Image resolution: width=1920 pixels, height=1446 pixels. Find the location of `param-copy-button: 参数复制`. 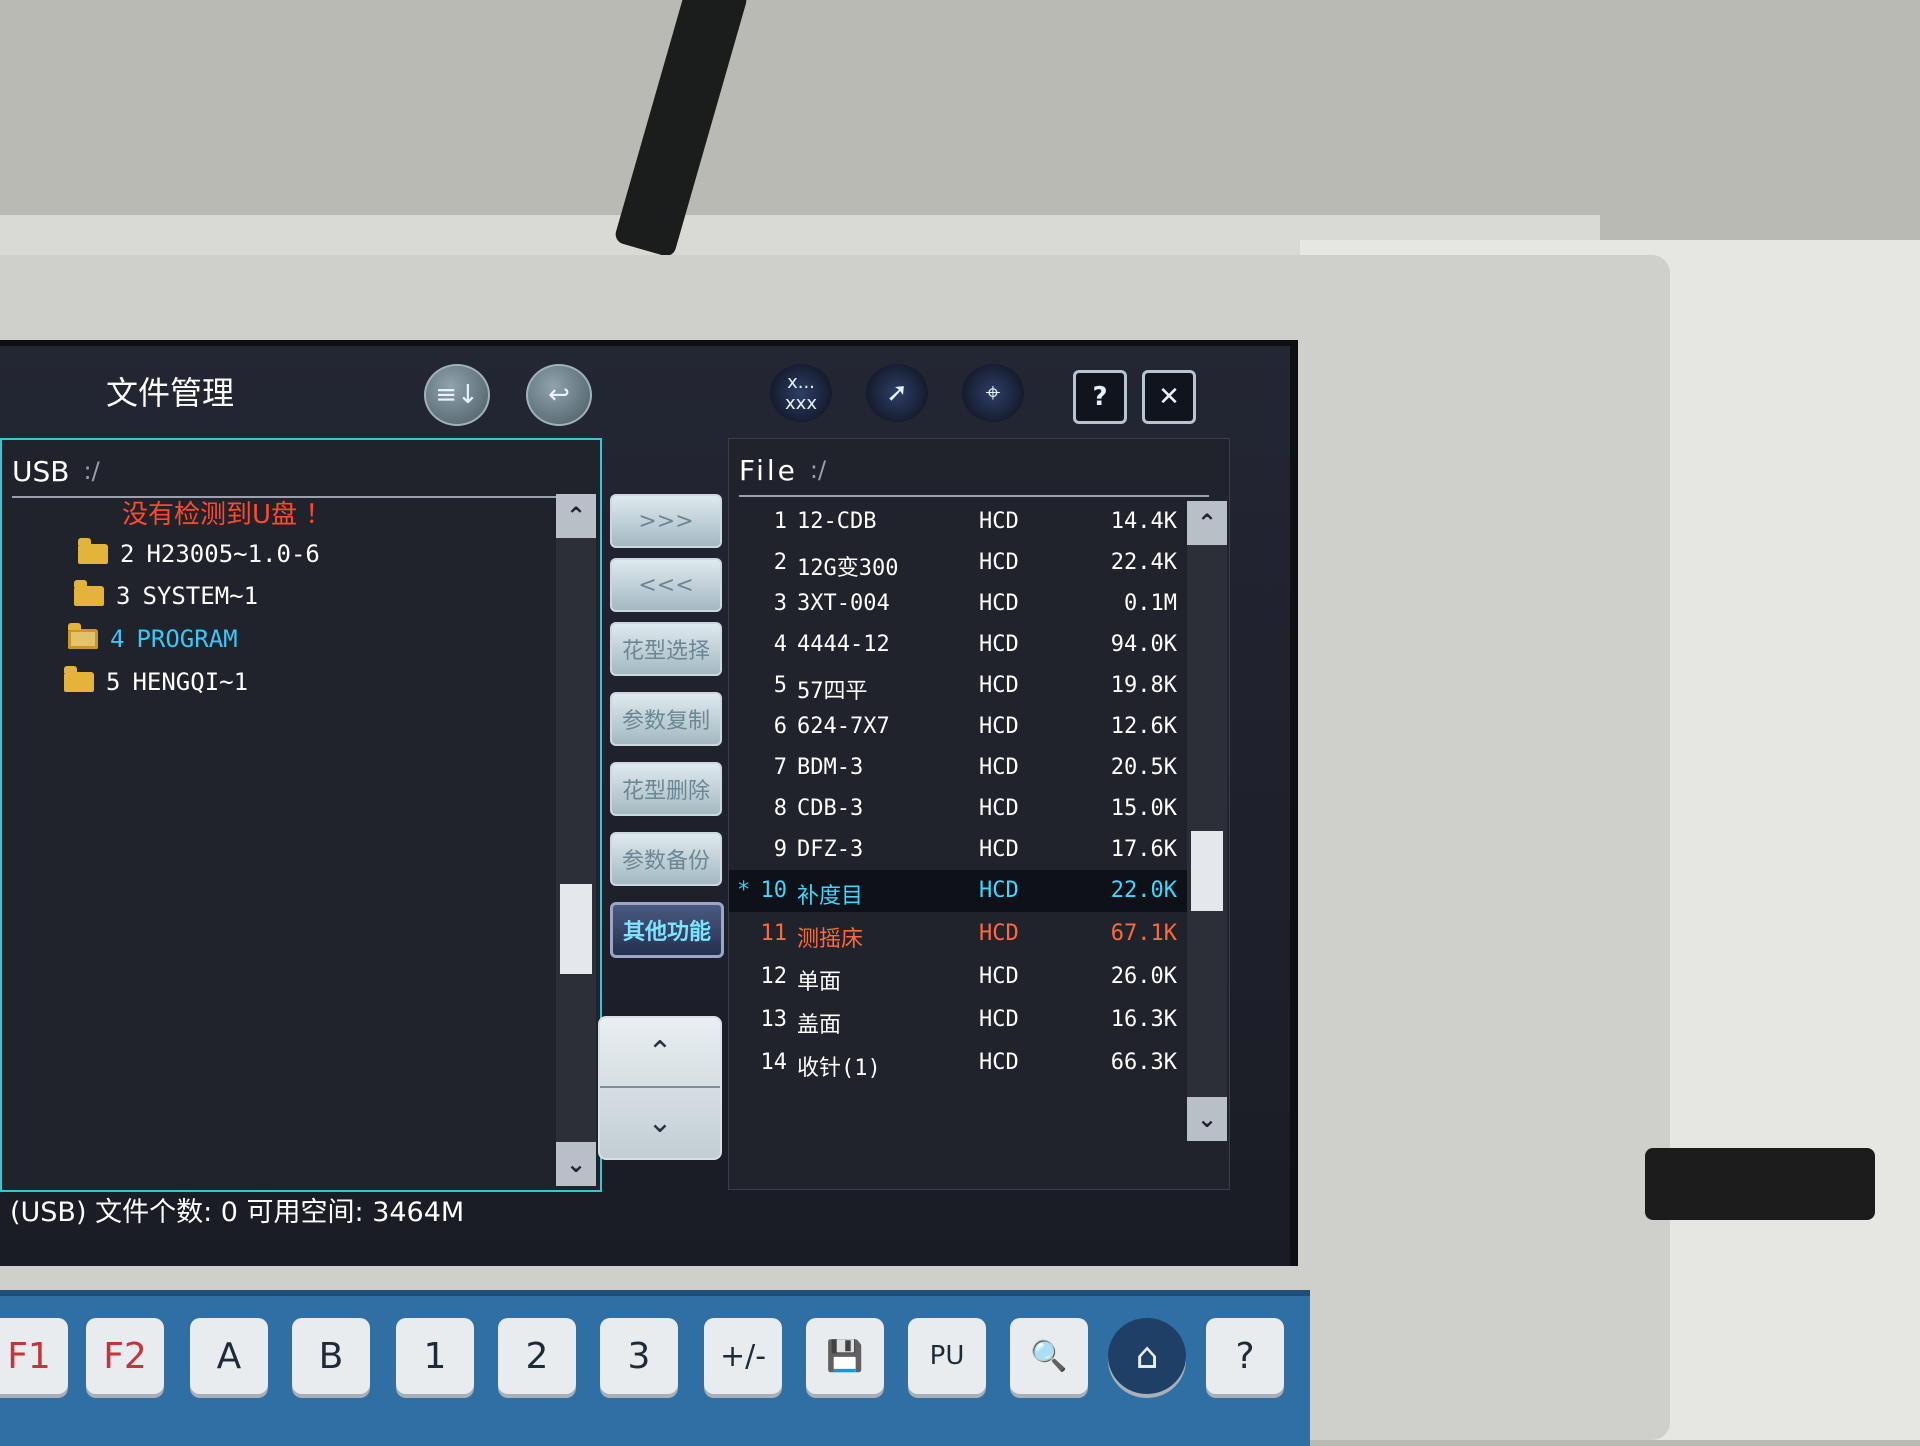

param-copy-button: 参数复制 is located at coordinates (666, 719).